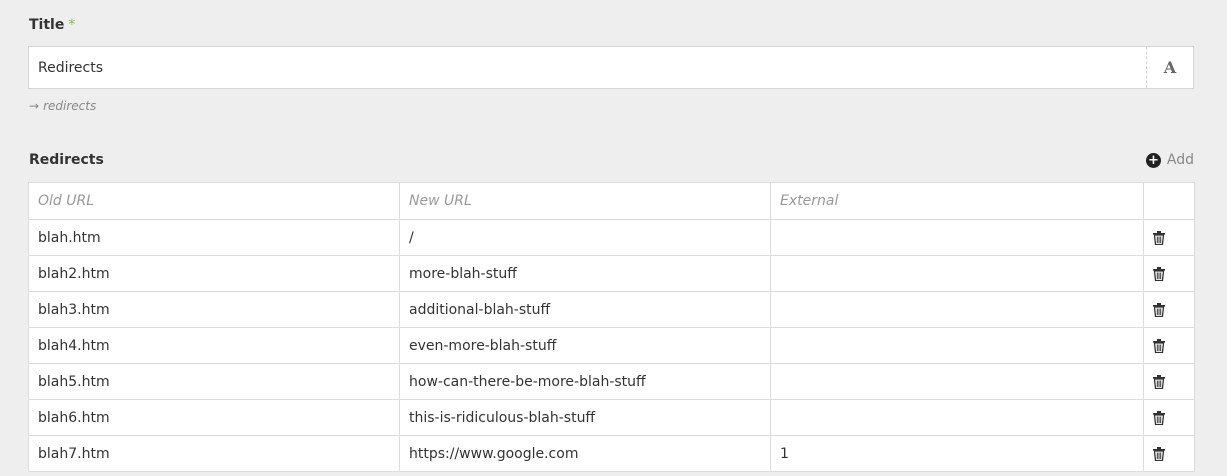 This screenshot has width=1227, height=476. Describe the element at coordinates (214, 417) in the screenshot. I see `old-url-cell: blah6.htm` at that location.